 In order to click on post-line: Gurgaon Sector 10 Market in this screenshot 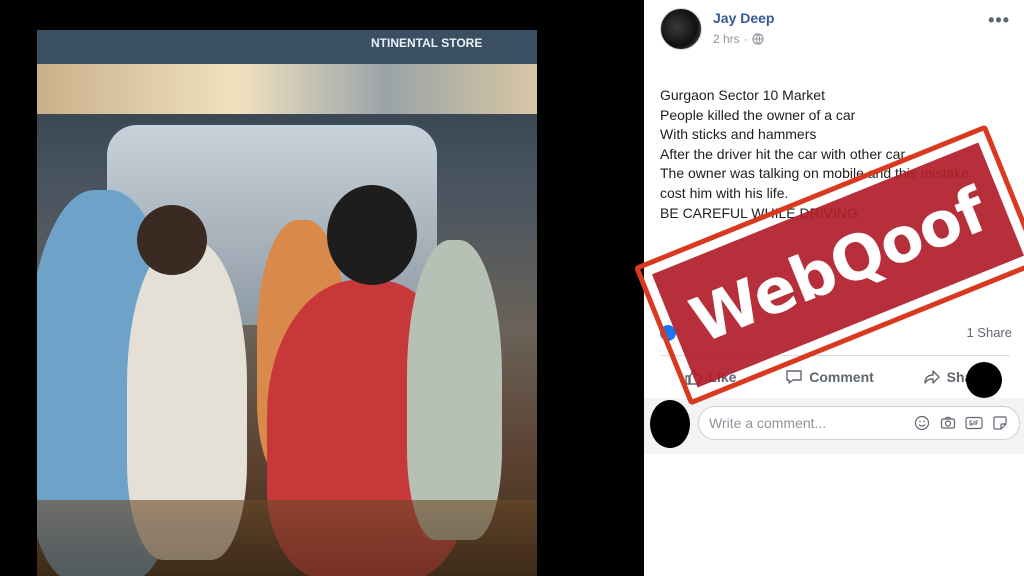, I will do `click(742, 95)`.